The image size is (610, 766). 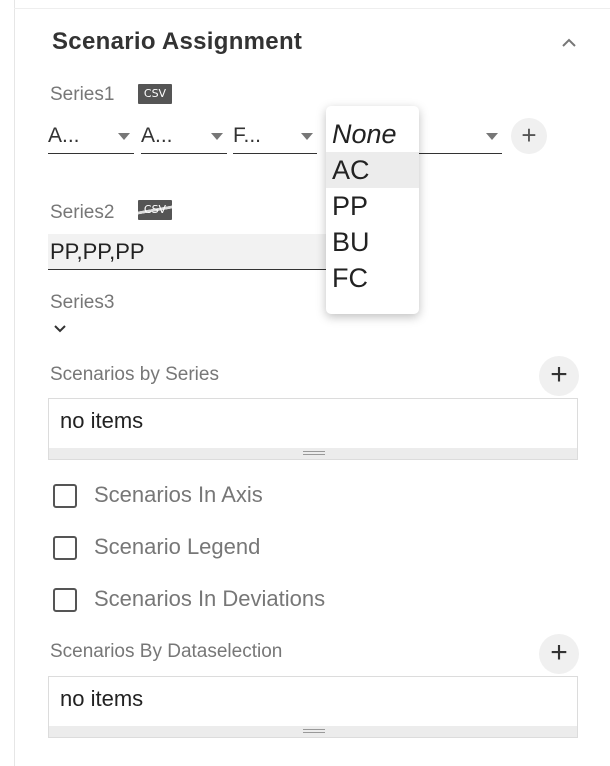 What do you see at coordinates (166, 651) in the screenshot?
I see `scenarios-by-dataselection-label: Scenarios By Dataselection` at bounding box center [166, 651].